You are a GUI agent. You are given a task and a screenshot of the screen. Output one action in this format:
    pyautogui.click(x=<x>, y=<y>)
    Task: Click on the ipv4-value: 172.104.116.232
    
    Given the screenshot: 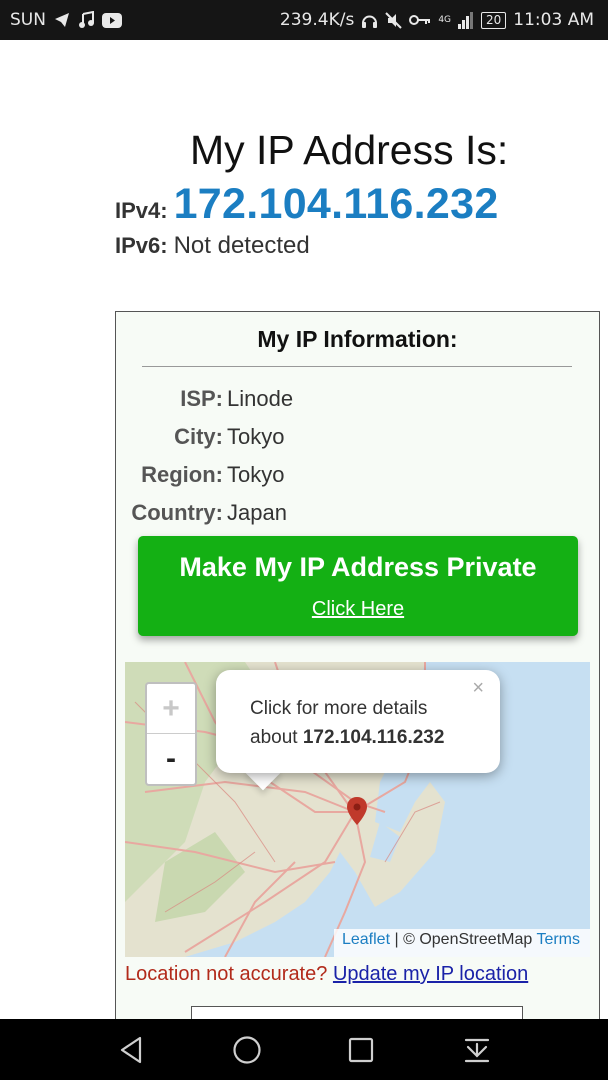 What is the action you would take?
    pyautogui.click(x=336, y=204)
    